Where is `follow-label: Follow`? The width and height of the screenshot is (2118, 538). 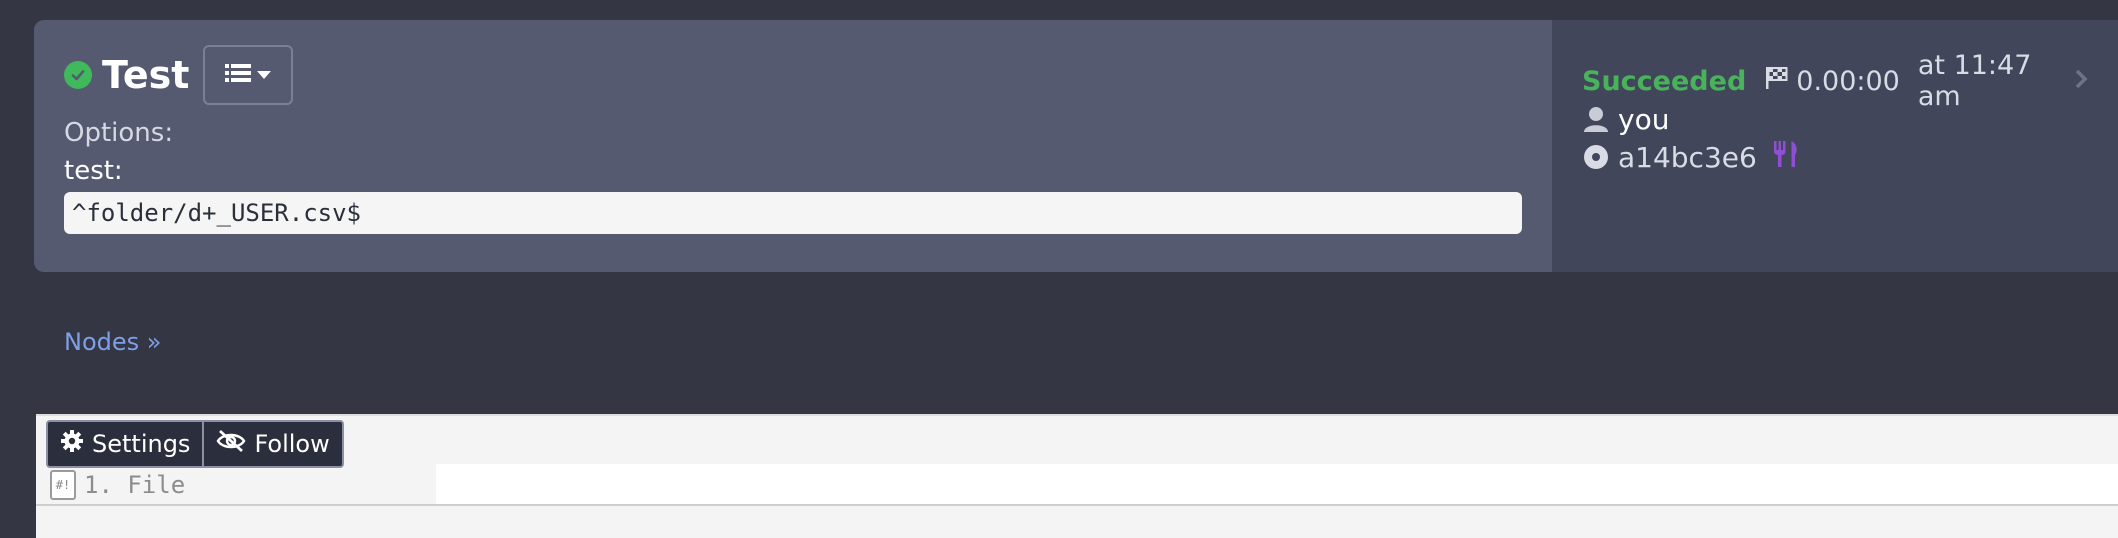 follow-label: Follow is located at coordinates (292, 444).